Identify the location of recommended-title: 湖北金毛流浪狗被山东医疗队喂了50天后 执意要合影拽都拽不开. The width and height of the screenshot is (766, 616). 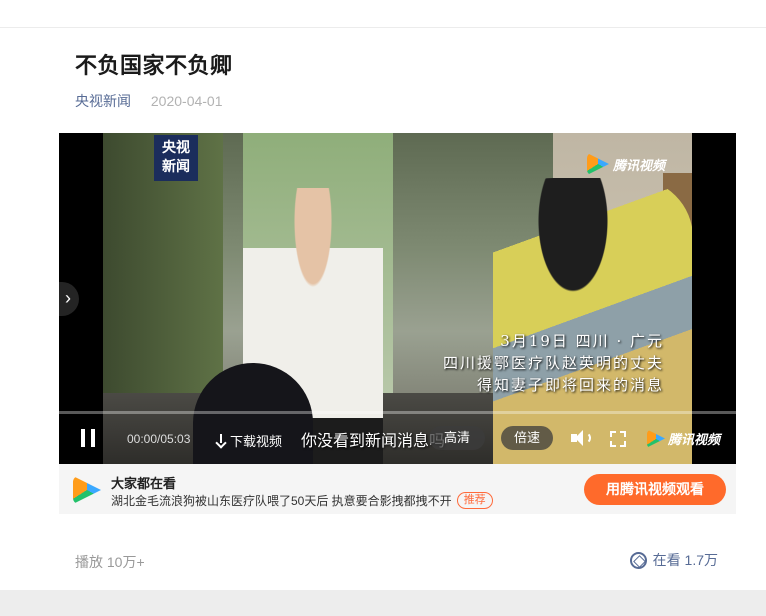
(281, 501).